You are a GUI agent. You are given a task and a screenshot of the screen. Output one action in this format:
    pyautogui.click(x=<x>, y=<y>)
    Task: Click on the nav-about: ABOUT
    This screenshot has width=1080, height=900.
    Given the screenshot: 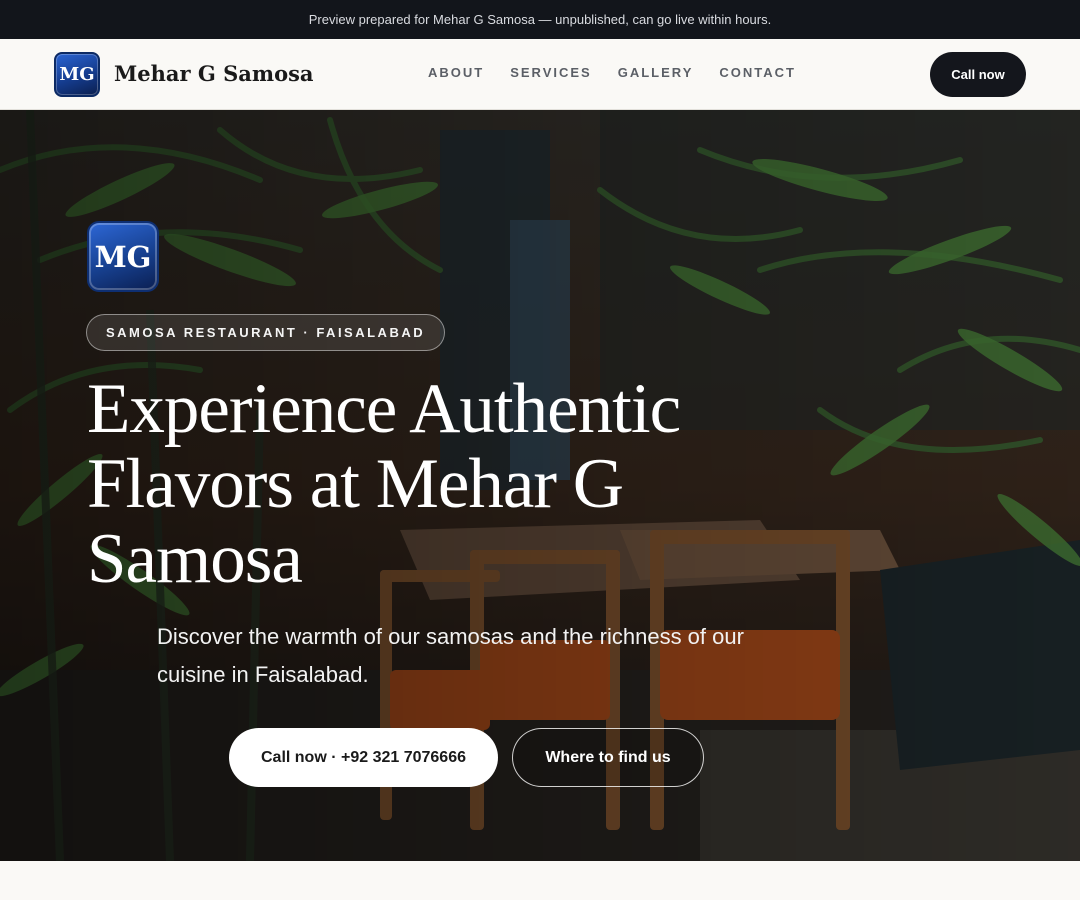 What is the action you would take?
    pyautogui.click(x=456, y=72)
    